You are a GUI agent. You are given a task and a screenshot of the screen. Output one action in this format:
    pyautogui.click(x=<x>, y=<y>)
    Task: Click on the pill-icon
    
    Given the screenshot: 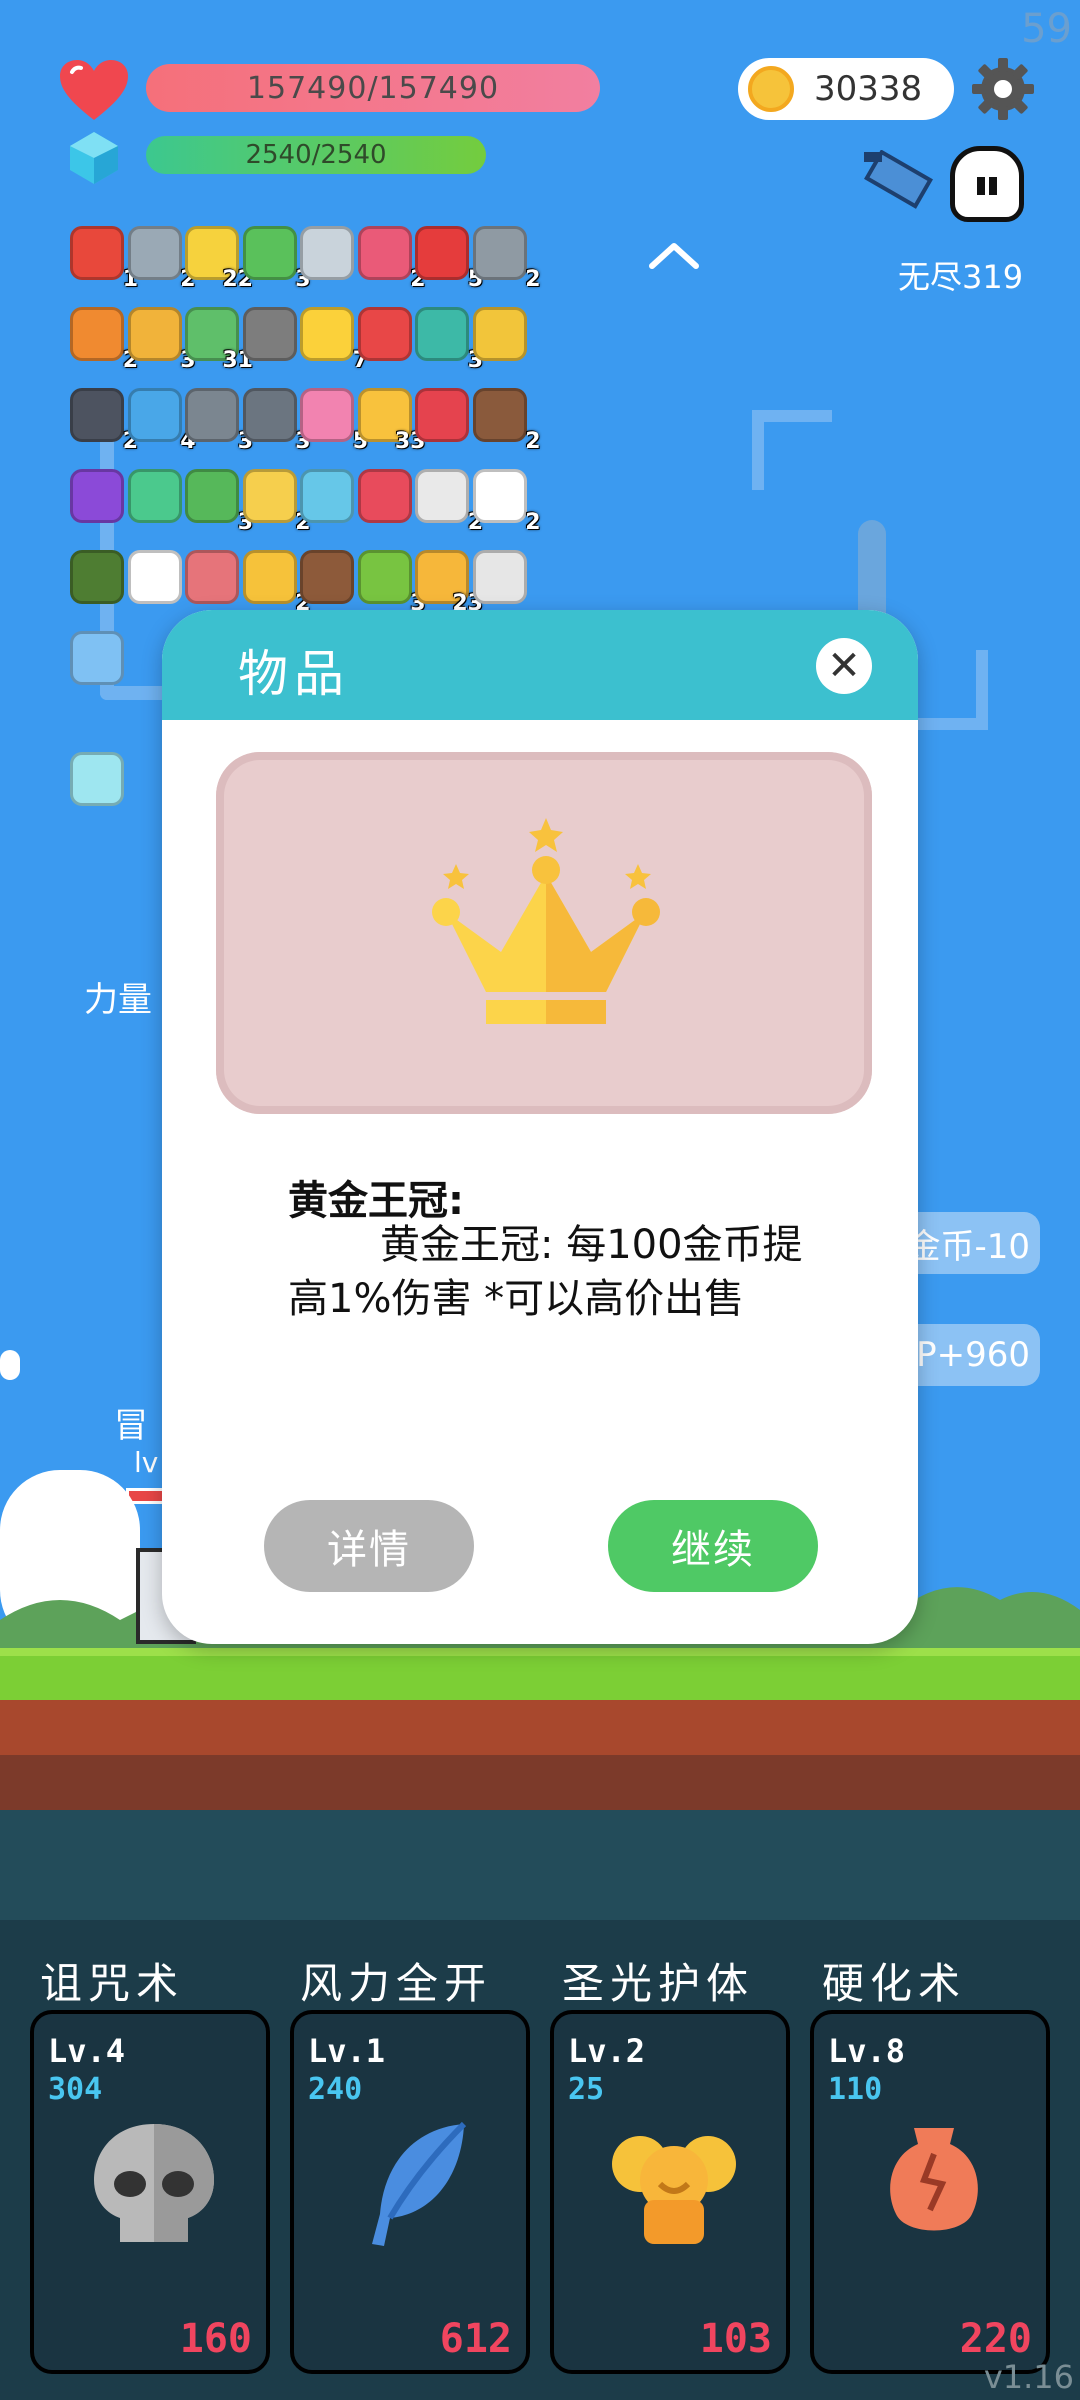 What is the action you would take?
    pyautogui.click(x=385, y=496)
    